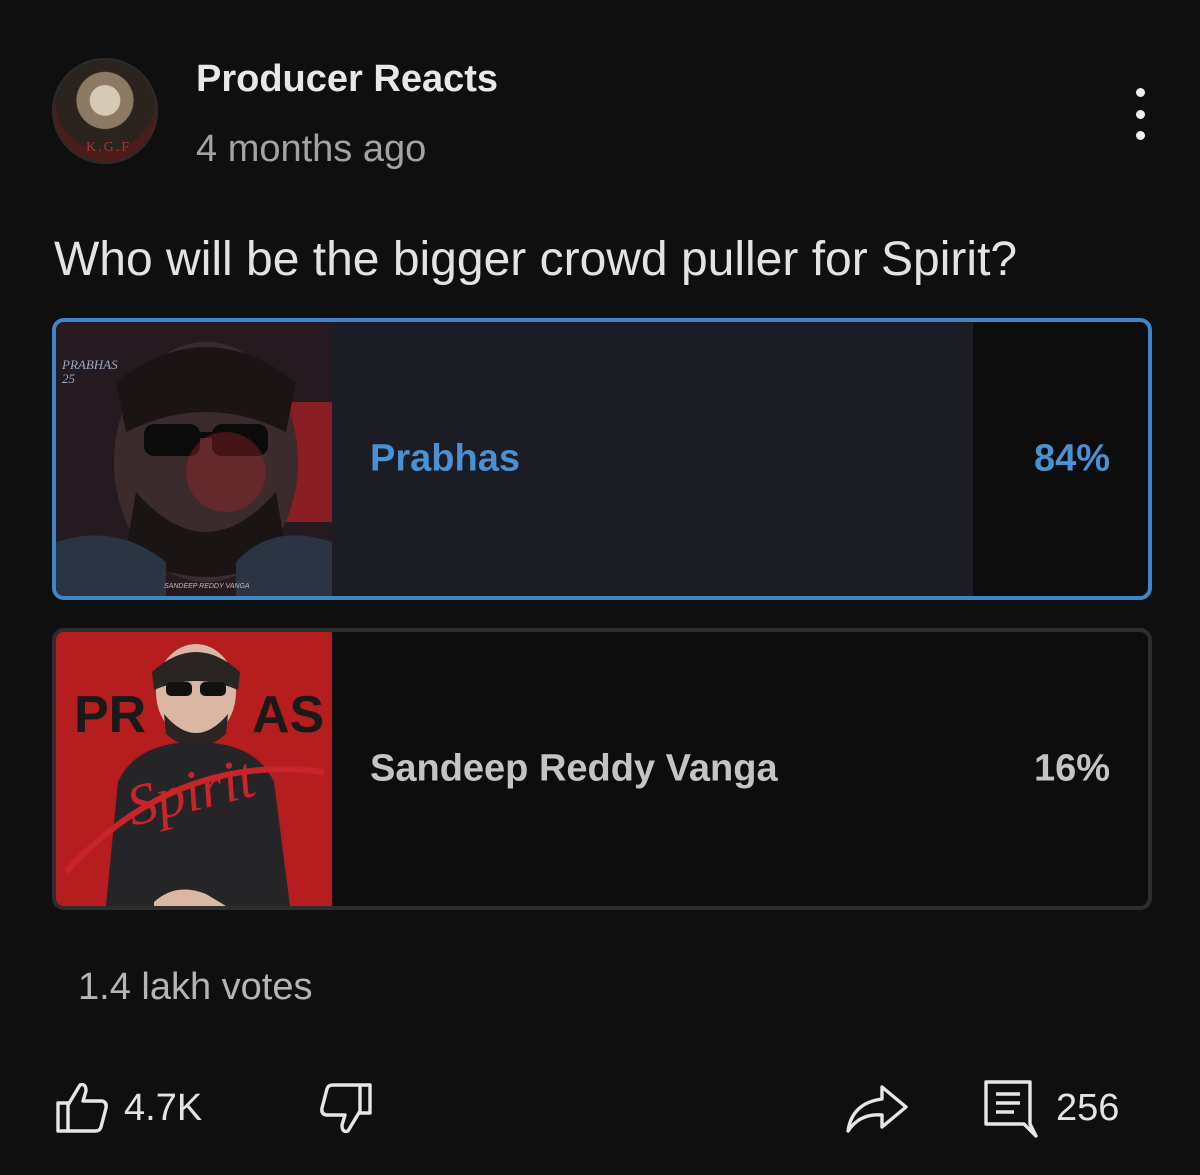 This screenshot has height=1175, width=1200. Describe the element at coordinates (207, 586) in the screenshot. I see `poster-credit-text: SANDEEP REDDY VANGA` at that location.